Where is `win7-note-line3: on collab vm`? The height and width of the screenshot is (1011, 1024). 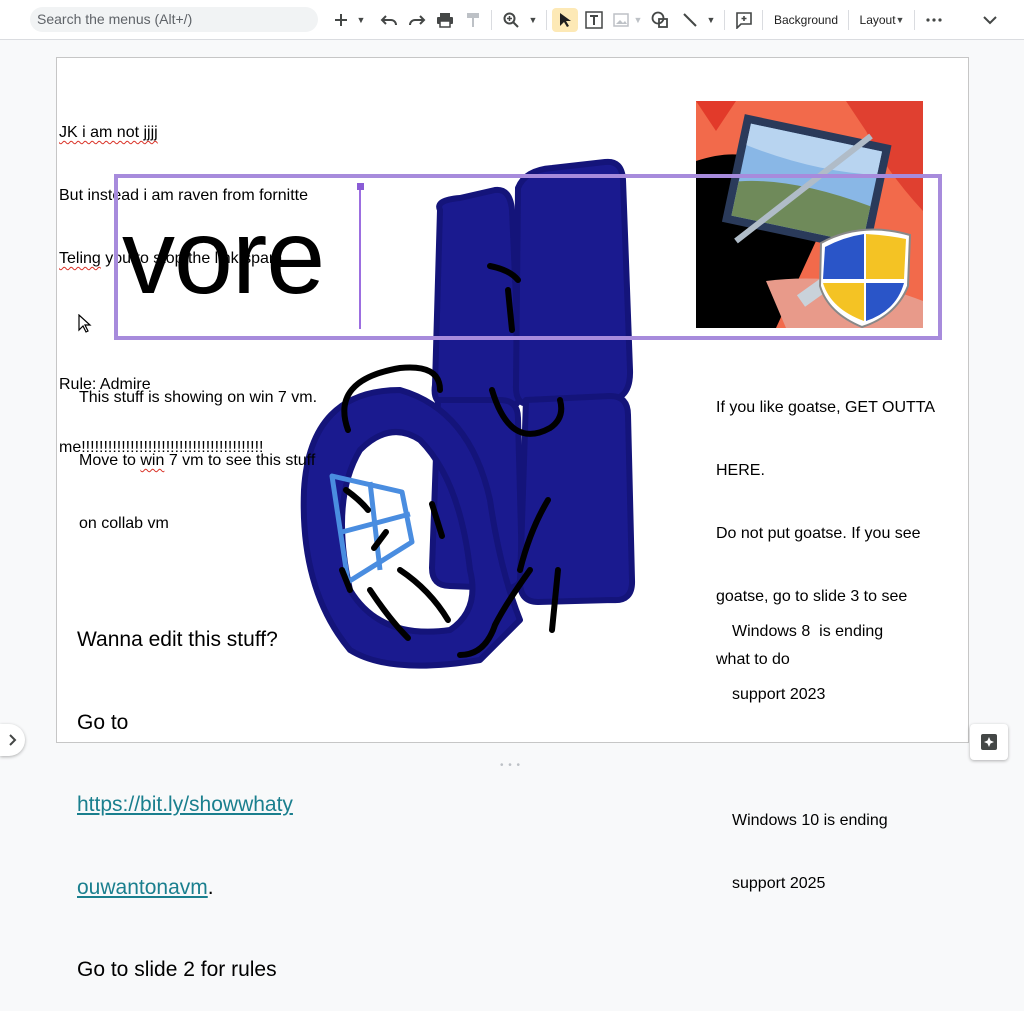
win7-note-line3: on collab vm is located at coordinates (124, 523).